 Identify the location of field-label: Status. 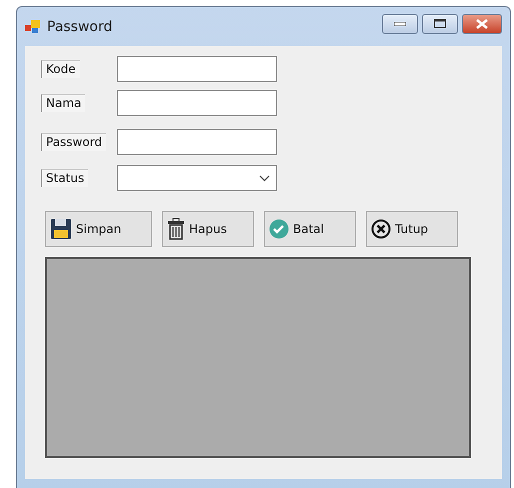
(64, 178).